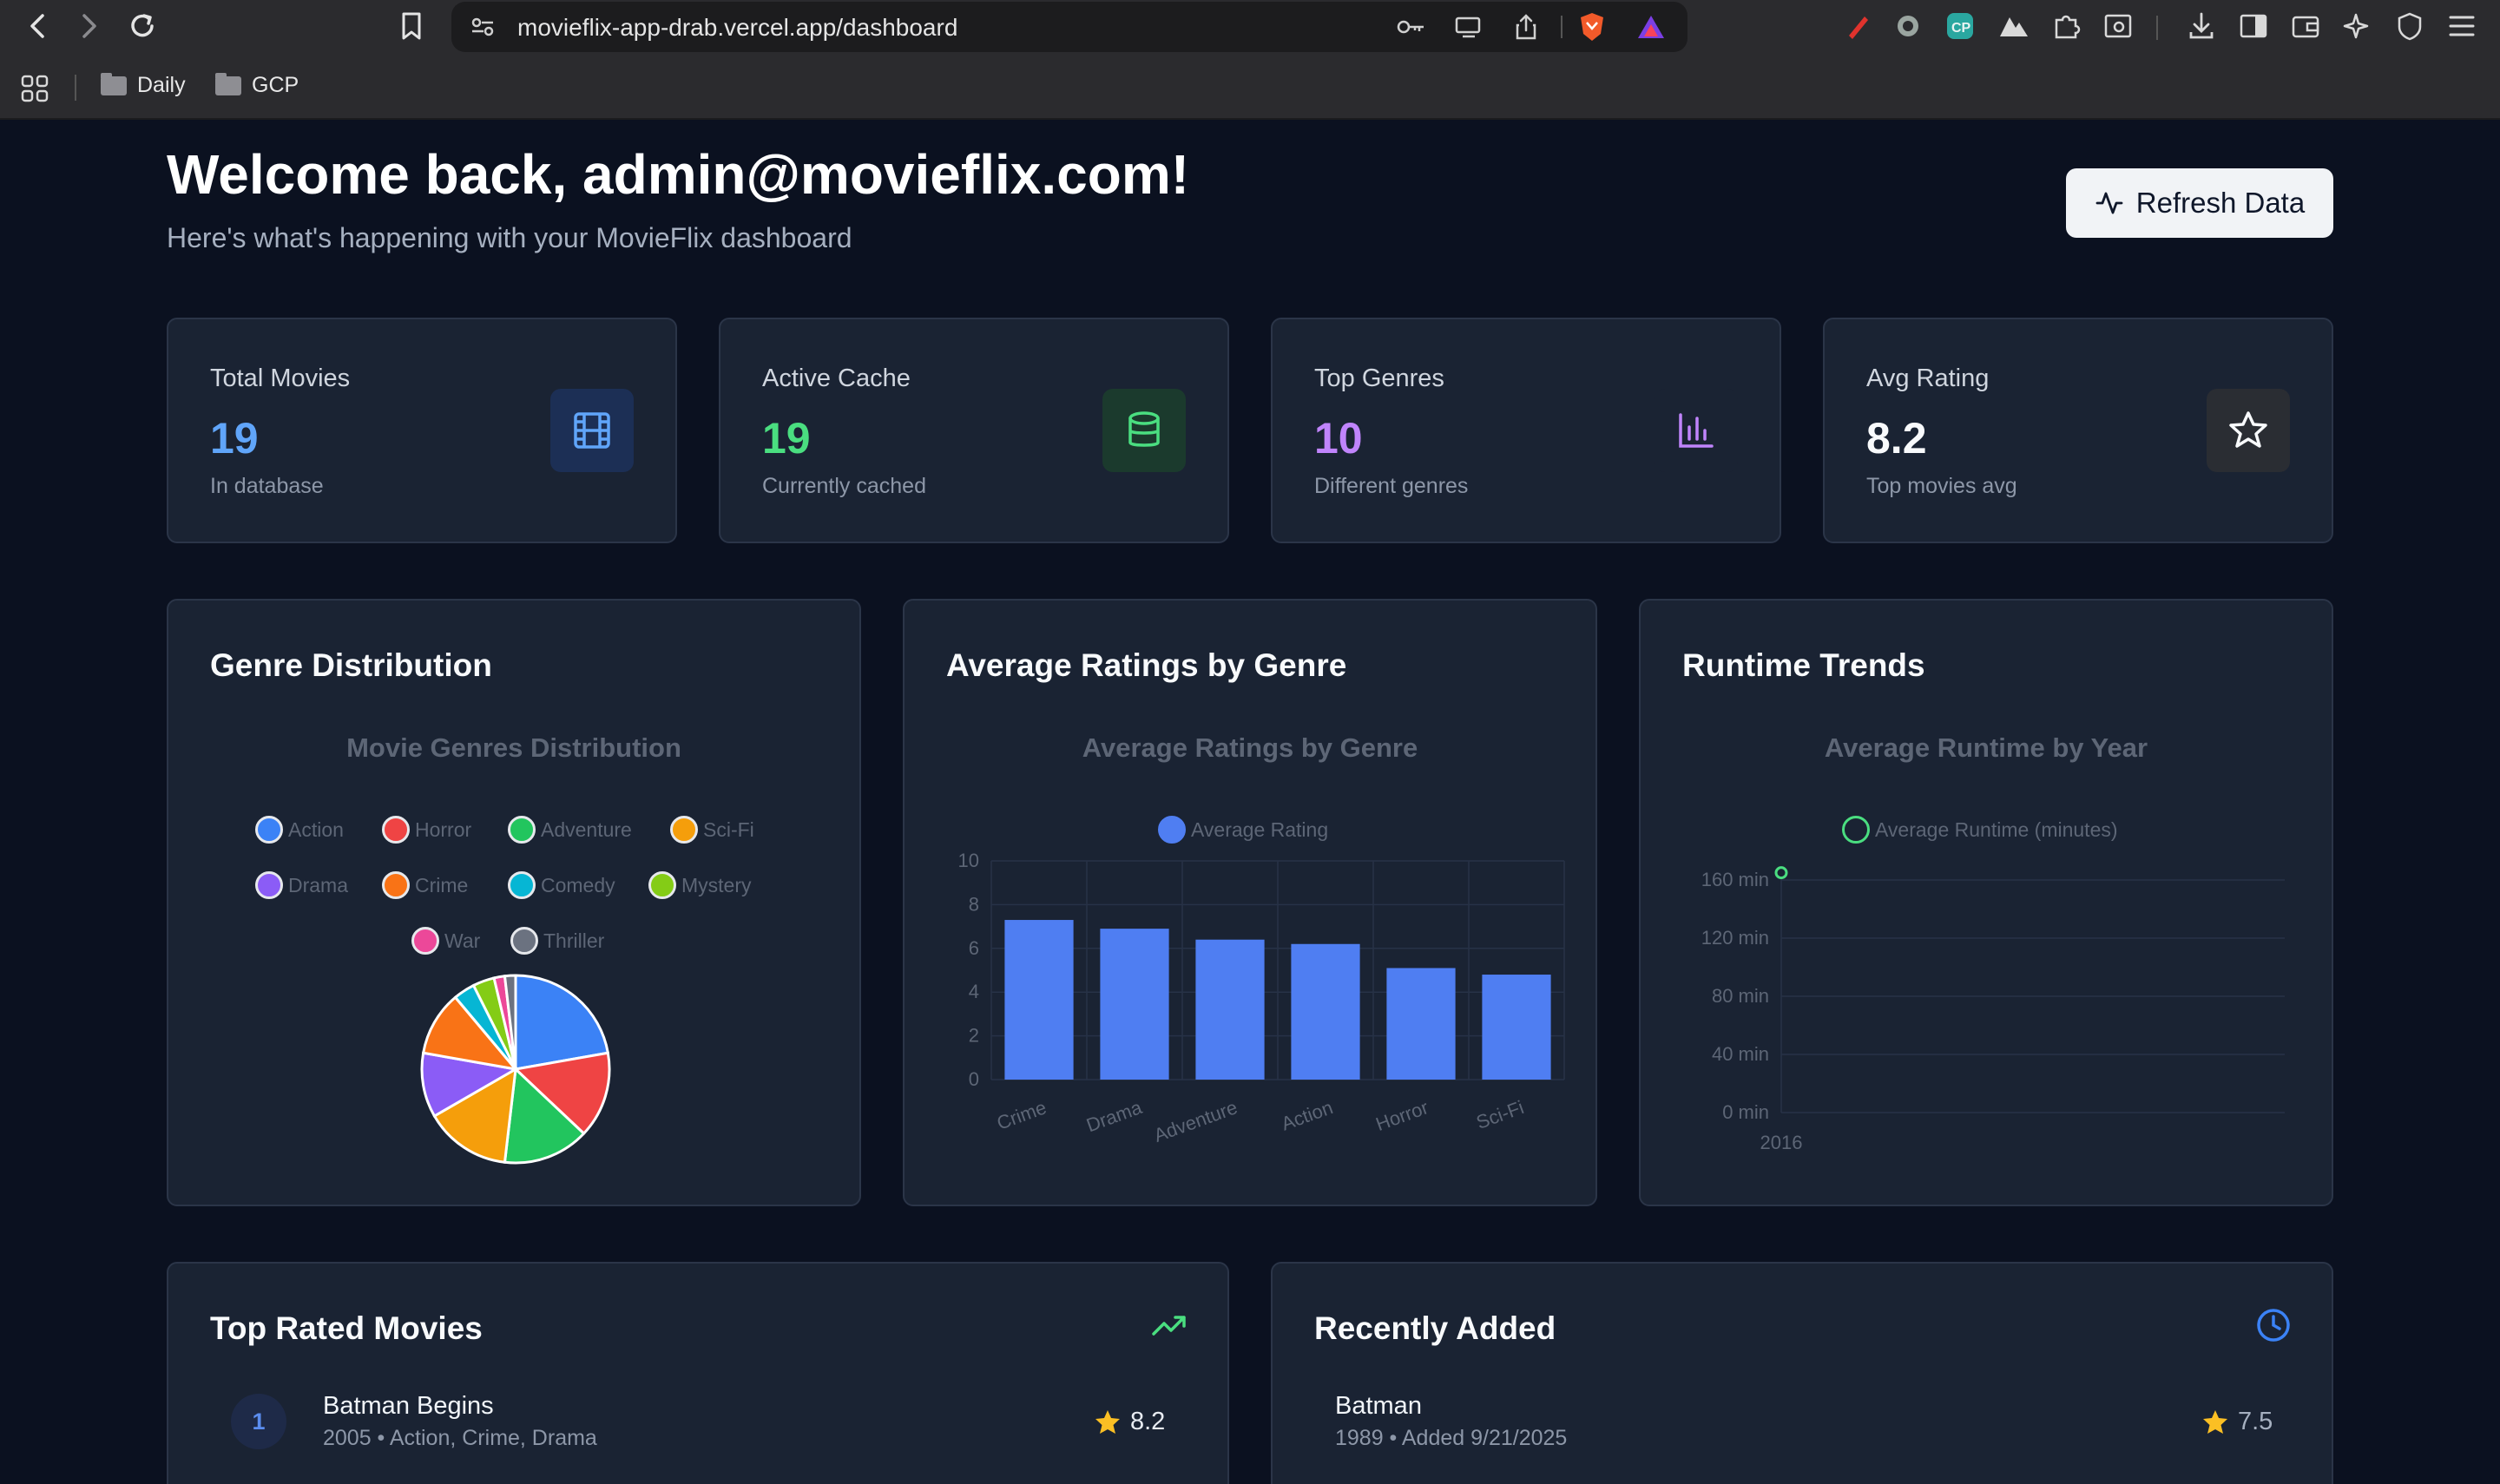 This screenshot has height=1484, width=2500. I want to click on stat-sub: Currently cached, so click(844, 486).